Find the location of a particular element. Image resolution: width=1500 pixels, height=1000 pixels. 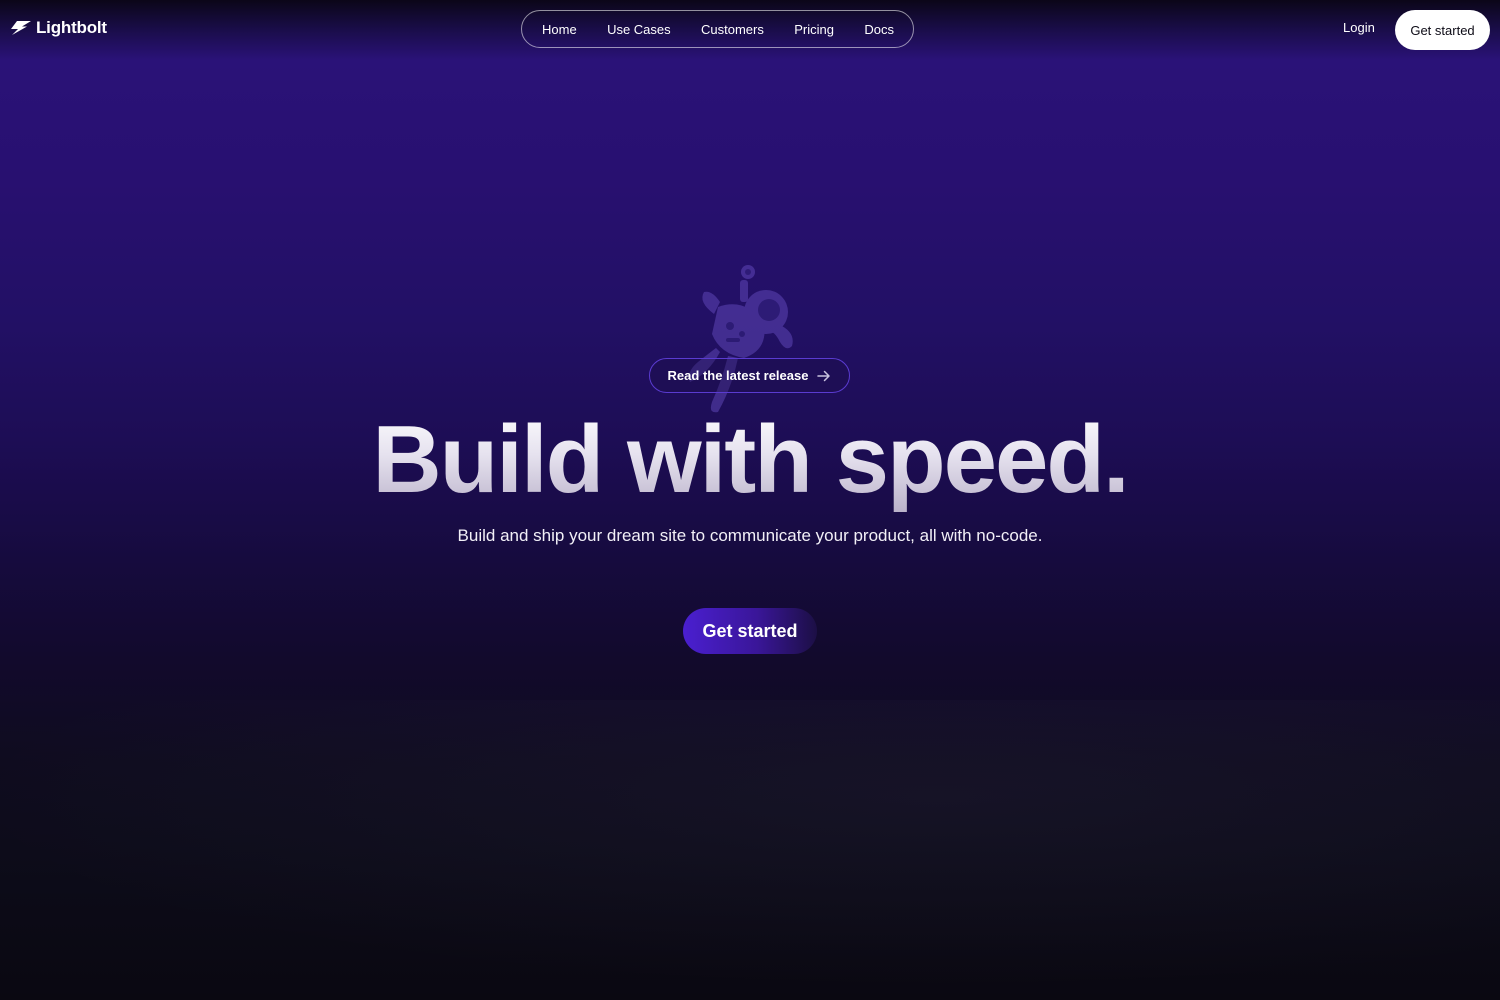

hero-get-started-button: Get started is located at coordinates (750, 631).